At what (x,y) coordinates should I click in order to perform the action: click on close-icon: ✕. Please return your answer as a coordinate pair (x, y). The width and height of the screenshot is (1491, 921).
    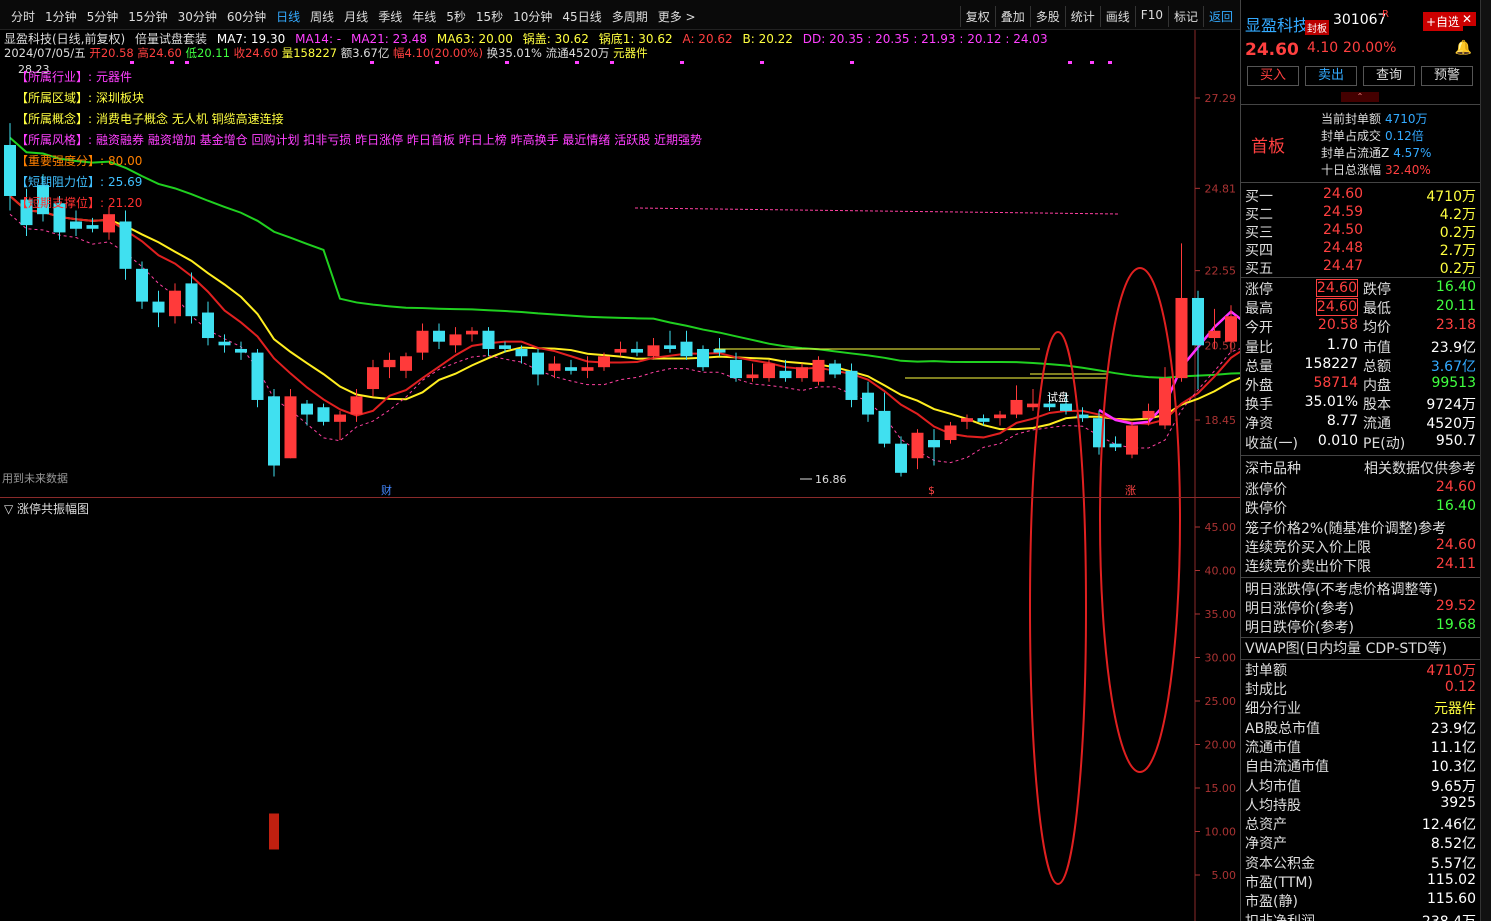
    Looking at the image, I should click on (1466, 19).